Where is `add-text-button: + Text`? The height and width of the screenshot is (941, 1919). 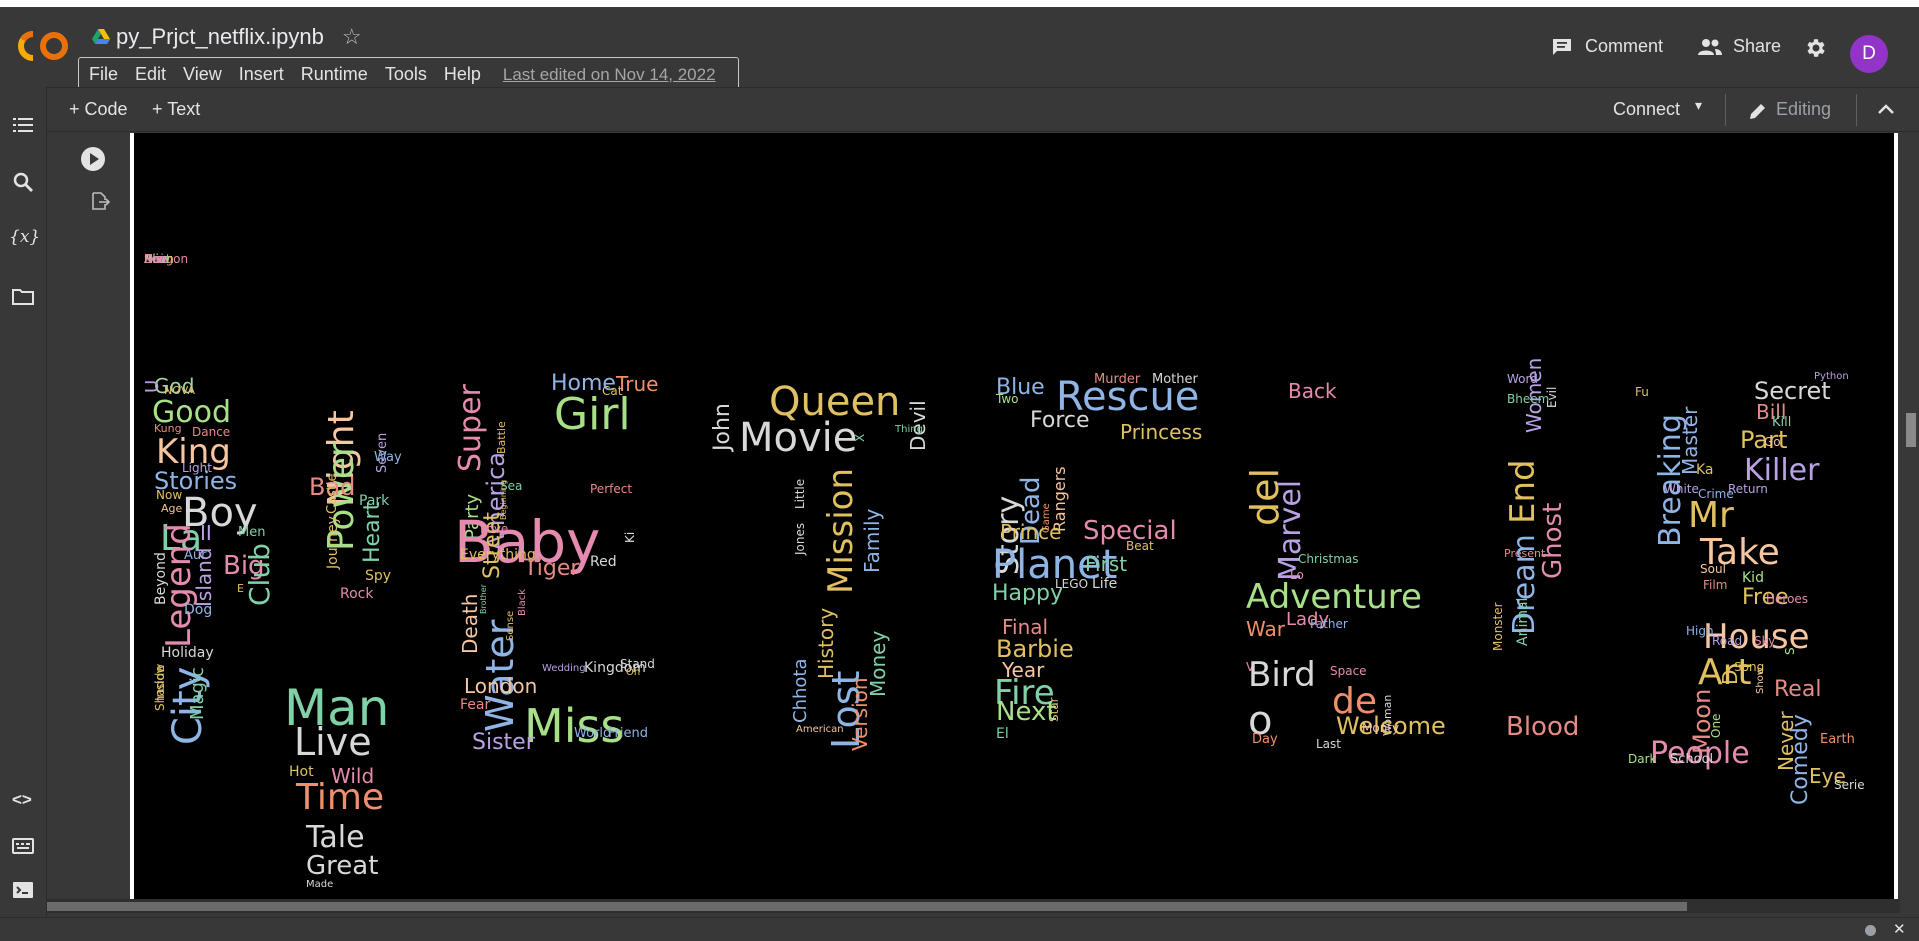 add-text-button: + Text is located at coordinates (176, 109).